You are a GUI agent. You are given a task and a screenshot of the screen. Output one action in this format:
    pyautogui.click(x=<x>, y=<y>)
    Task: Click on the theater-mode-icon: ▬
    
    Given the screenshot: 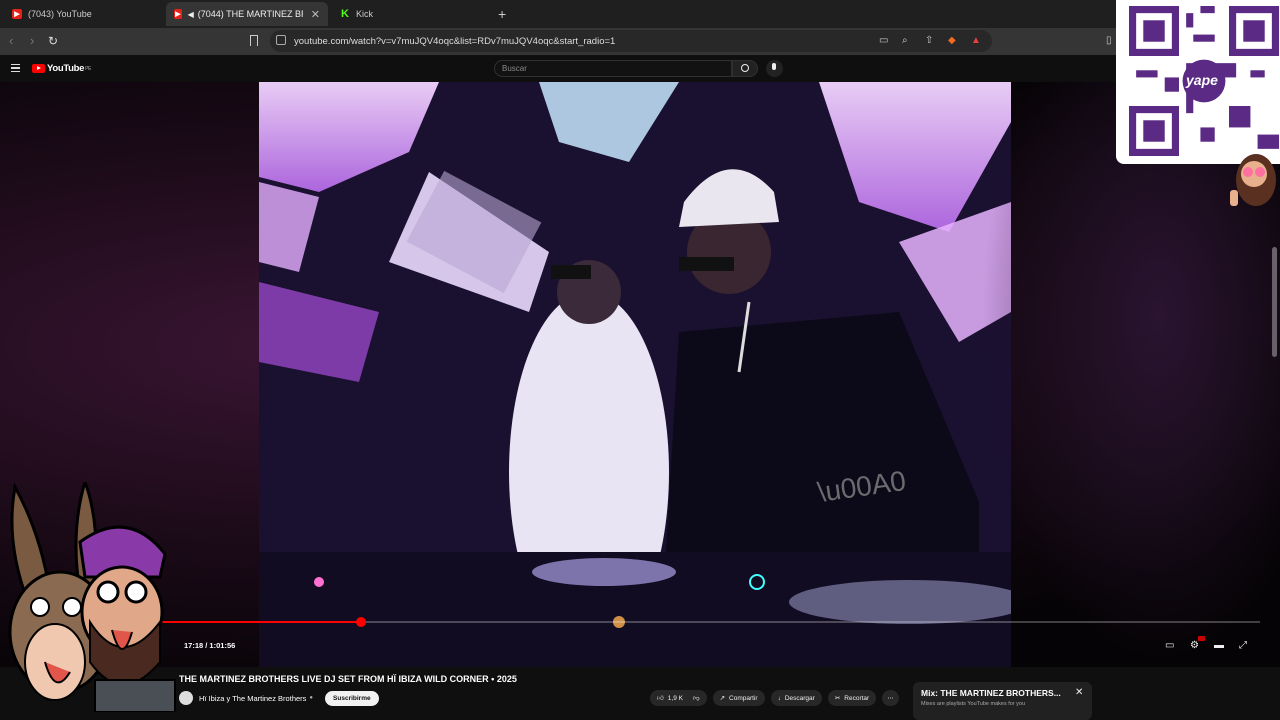 What is the action you would take?
    pyautogui.click(x=1219, y=645)
    